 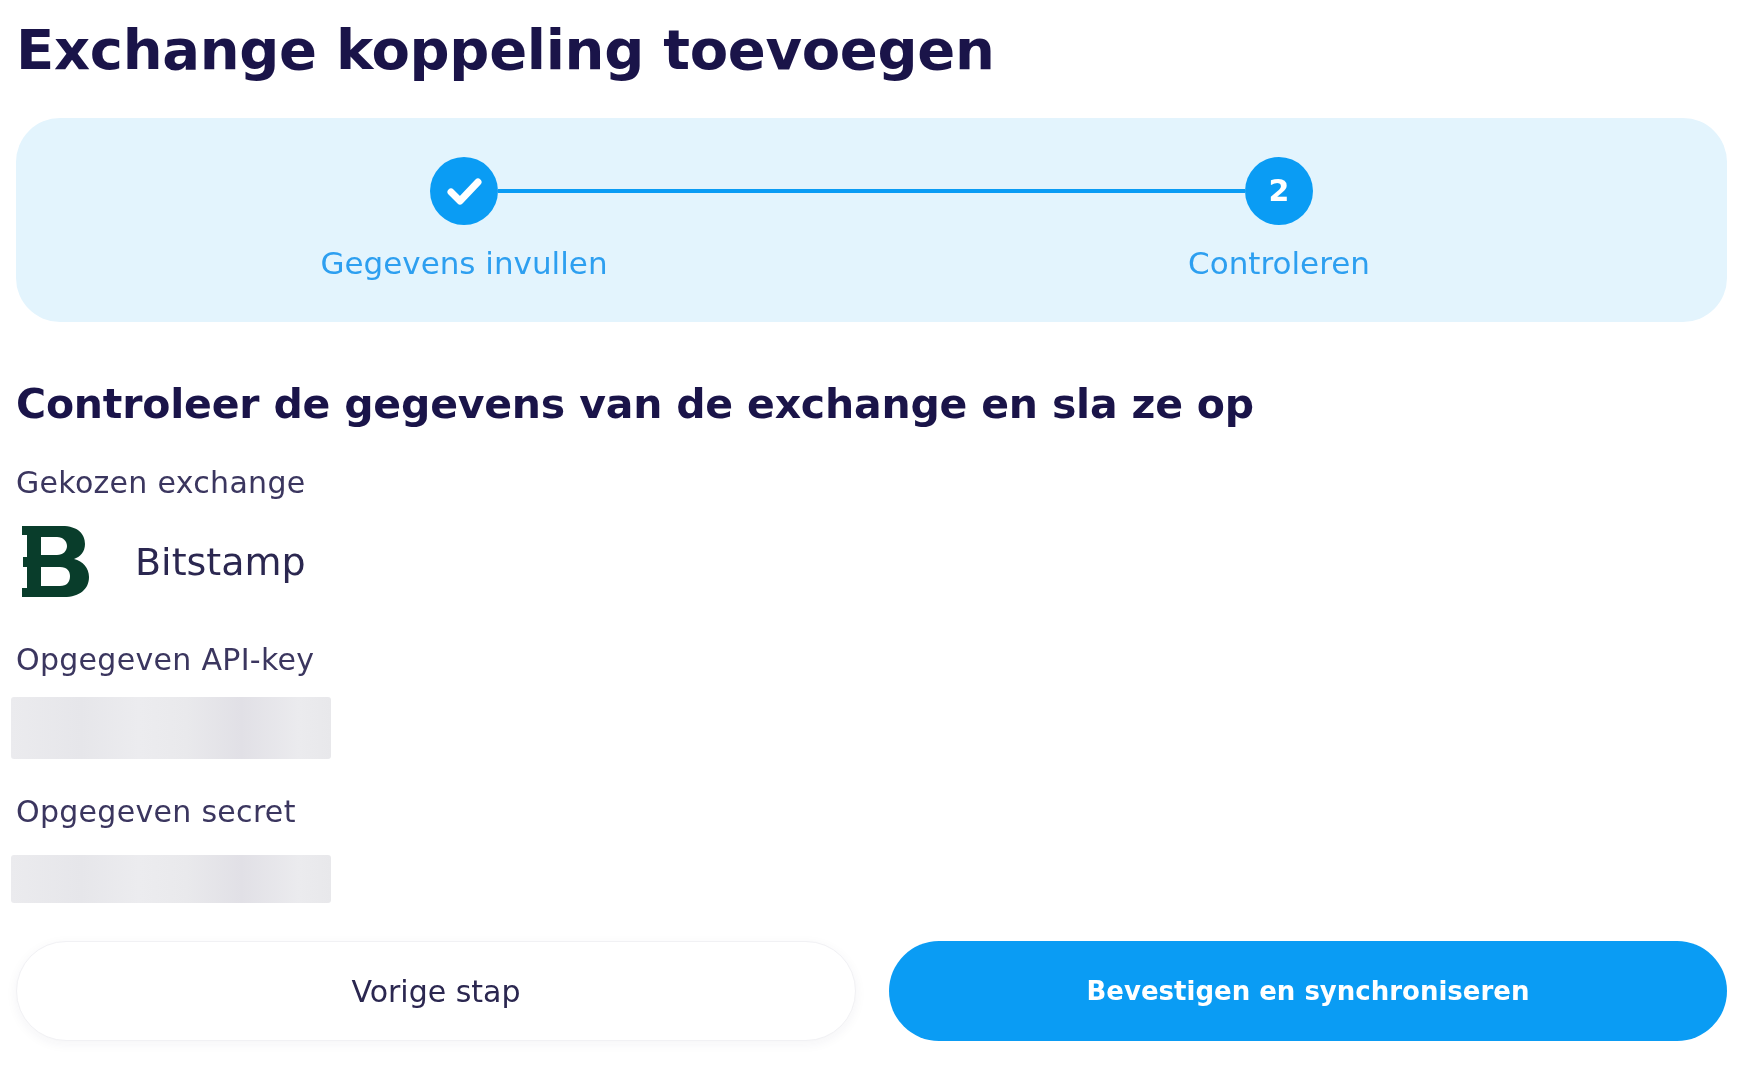 What do you see at coordinates (156, 812) in the screenshot?
I see `field-label: Opgegeven secret` at bounding box center [156, 812].